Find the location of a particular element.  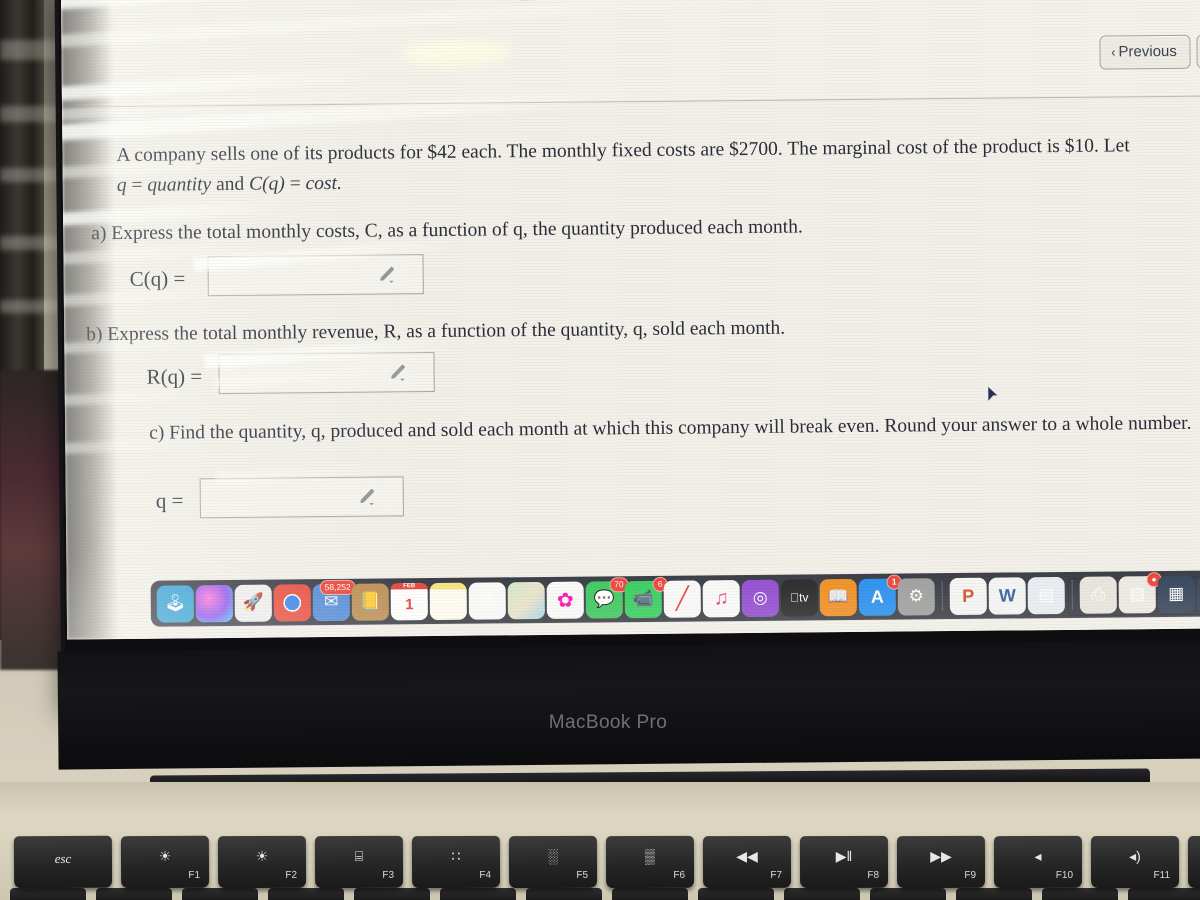

key-f2-brightness-up-glyph: ☀ is located at coordinates (262, 856).